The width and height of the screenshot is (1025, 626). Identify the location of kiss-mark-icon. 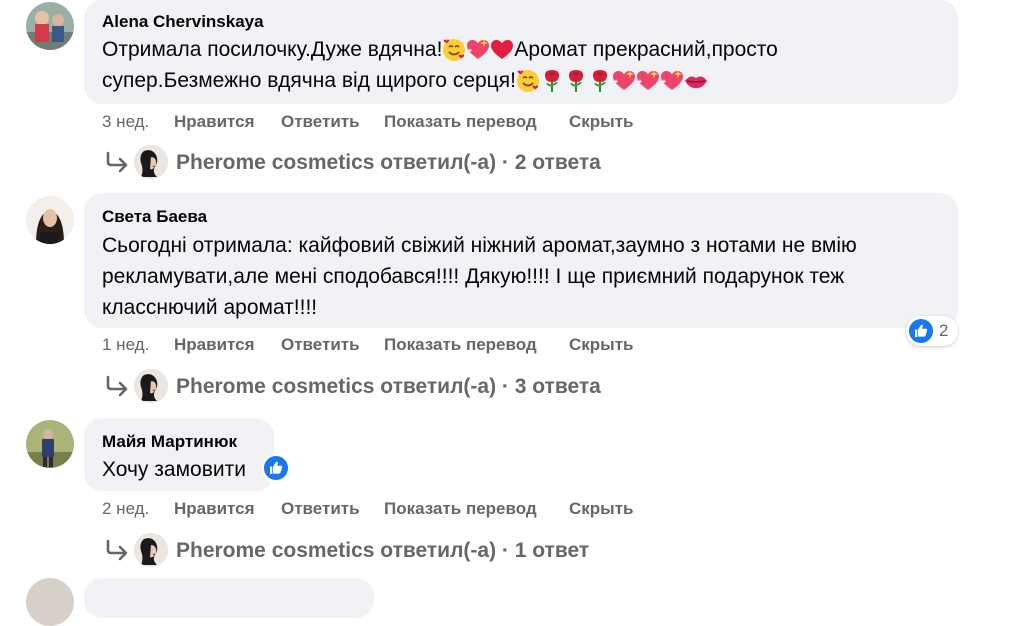
(696, 81).